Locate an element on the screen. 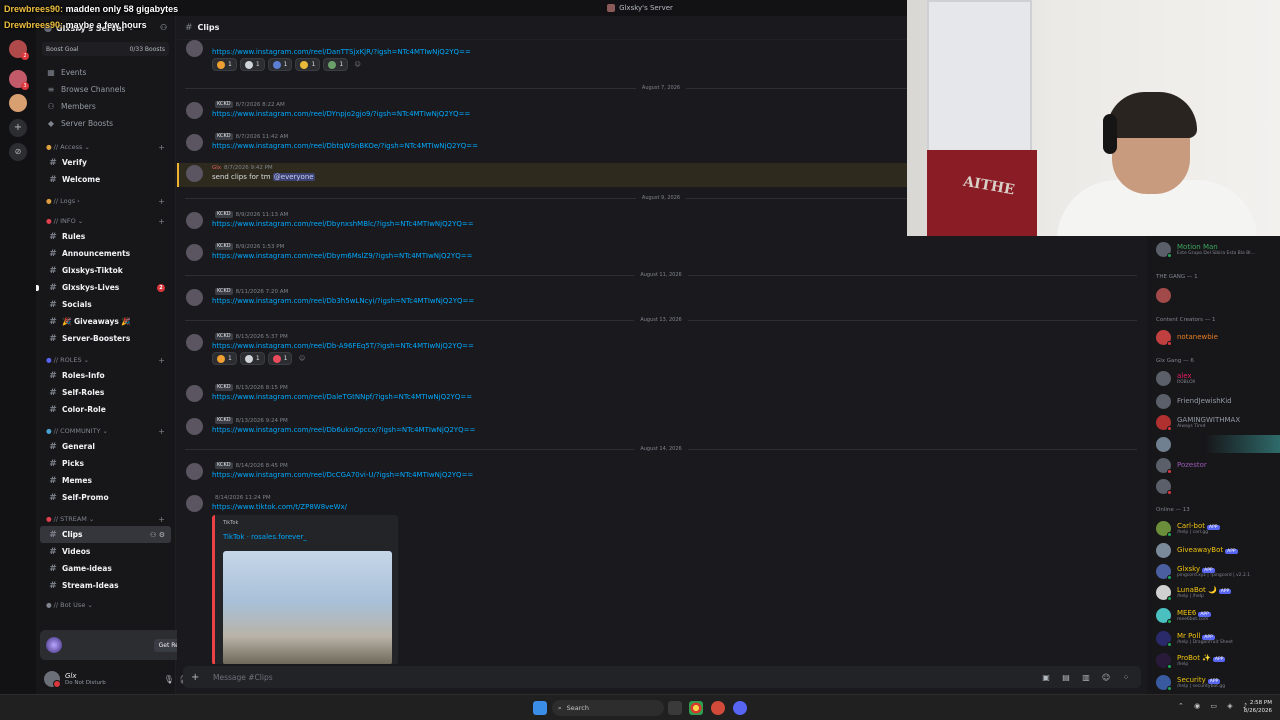  nav-browse-channels: ≡ Browse Channels is located at coordinates (105, 89).